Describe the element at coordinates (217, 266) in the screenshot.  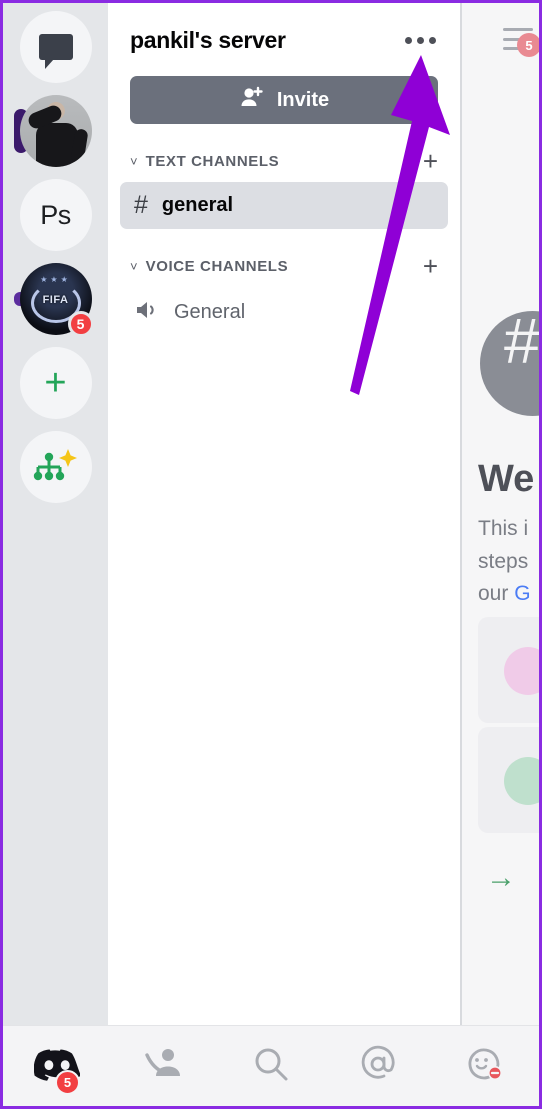
I see `voice-channels-title: VOICE CHANNELS` at that location.